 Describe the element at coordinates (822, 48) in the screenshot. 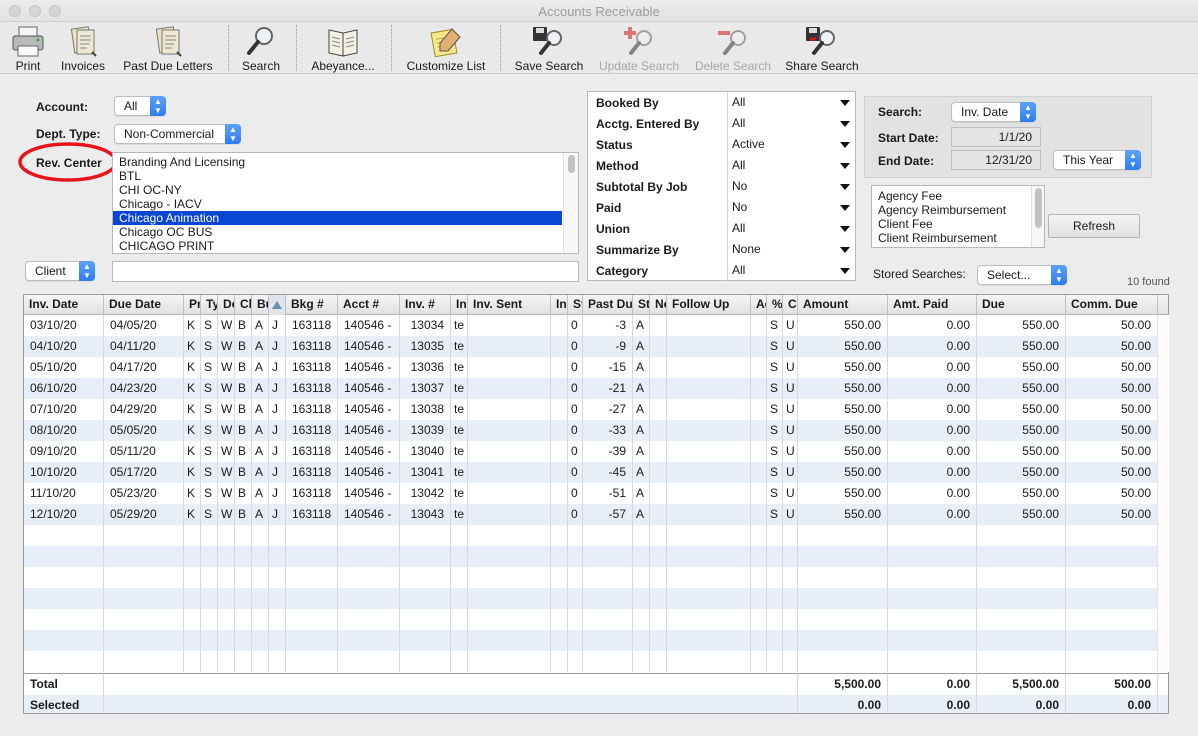

I see `share-search-button: Share Search` at that location.